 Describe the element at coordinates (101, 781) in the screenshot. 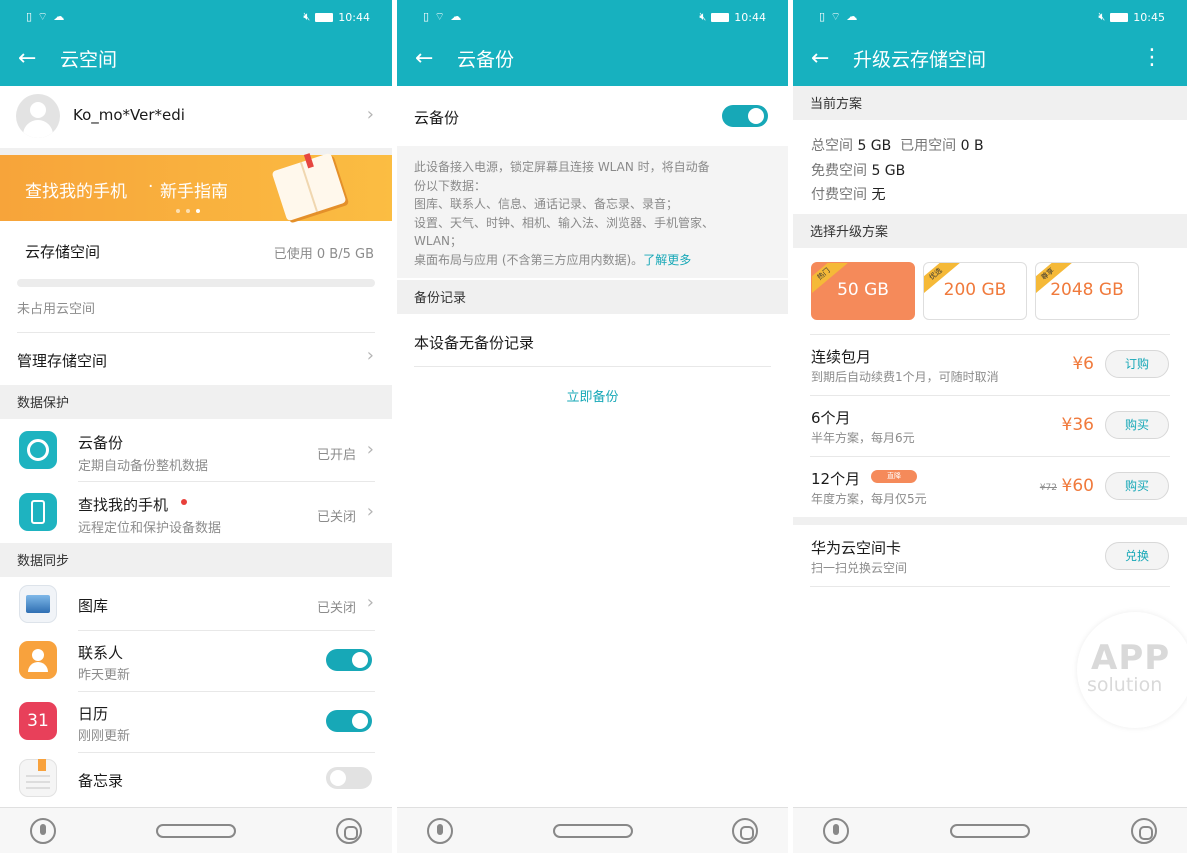

I see `notes-title: 备忘录` at that location.